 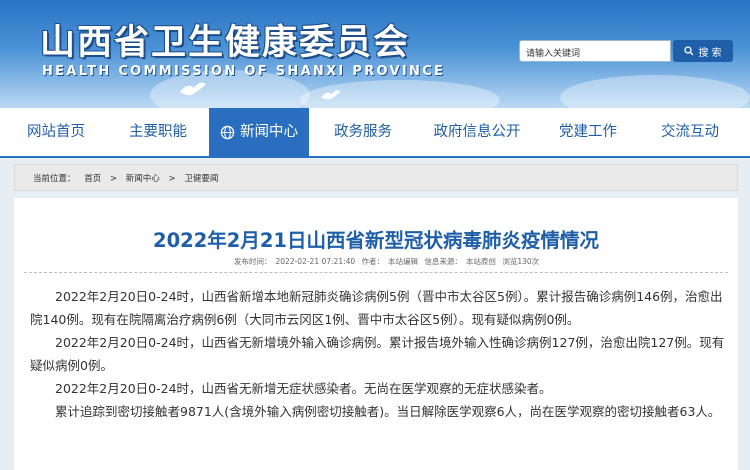 What do you see at coordinates (269, 132) in the screenshot?
I see `nav-item-label: 新闻中心` at bounding box center [269, 132].